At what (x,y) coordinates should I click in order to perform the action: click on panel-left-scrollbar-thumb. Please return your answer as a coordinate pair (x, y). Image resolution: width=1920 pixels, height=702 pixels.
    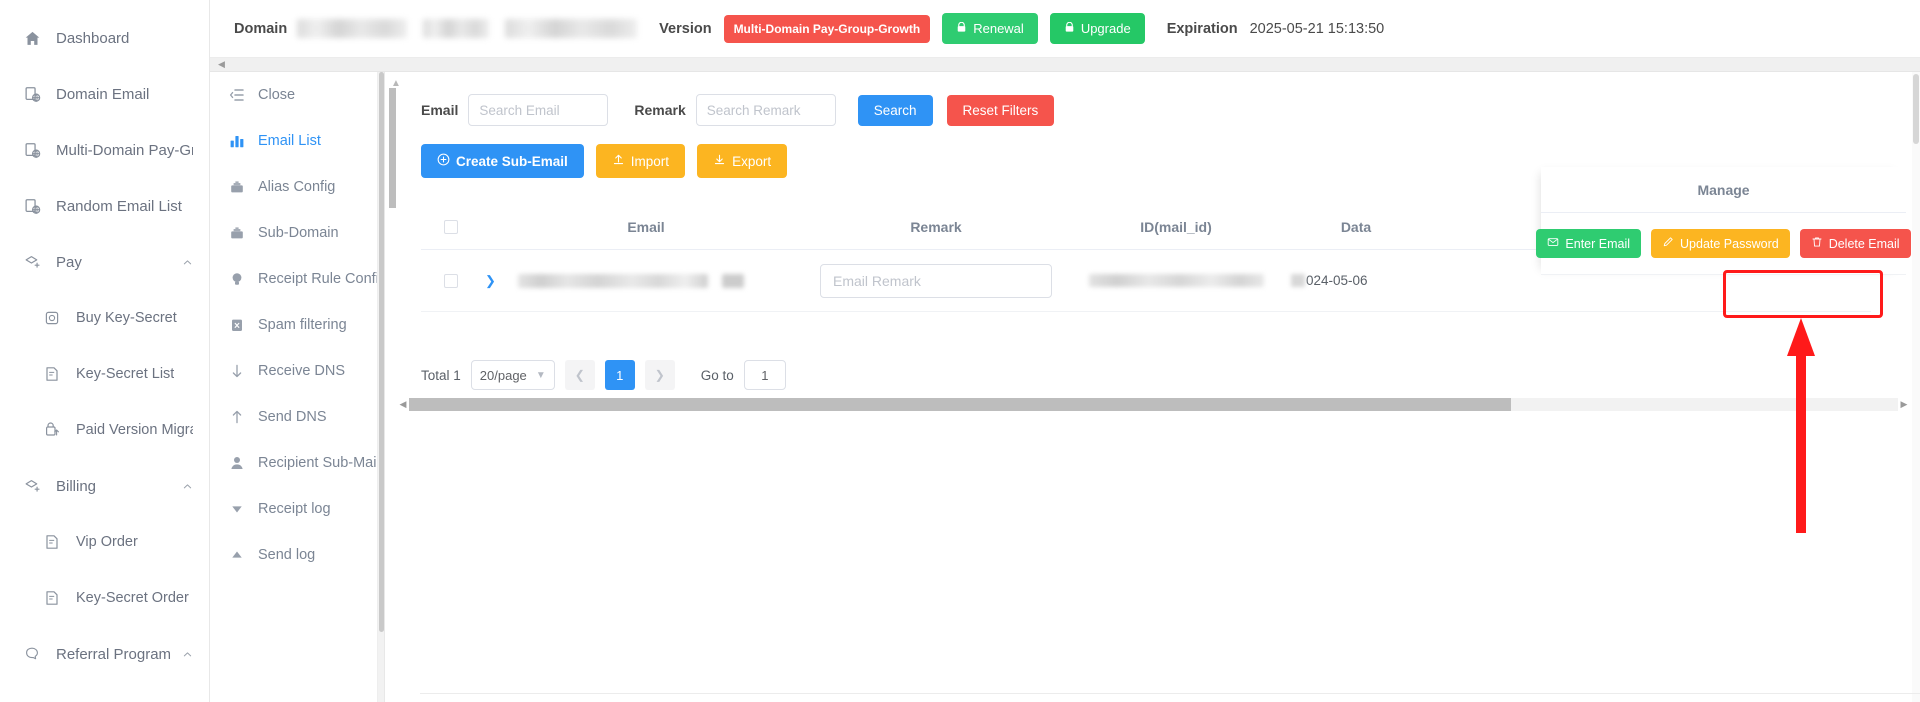
    Looking at the image, I should click on (392, 148).